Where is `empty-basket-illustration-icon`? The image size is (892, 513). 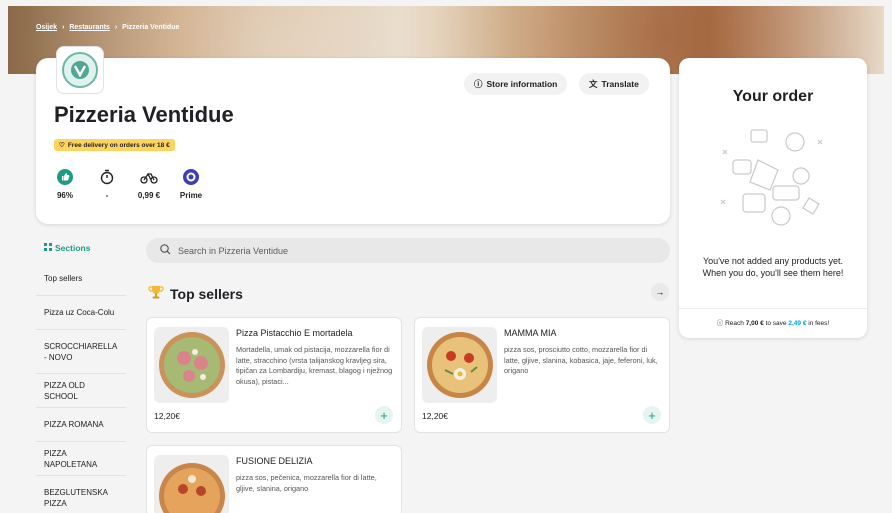 empty-basket-illustration-icon is located at coordinates (771, 177).